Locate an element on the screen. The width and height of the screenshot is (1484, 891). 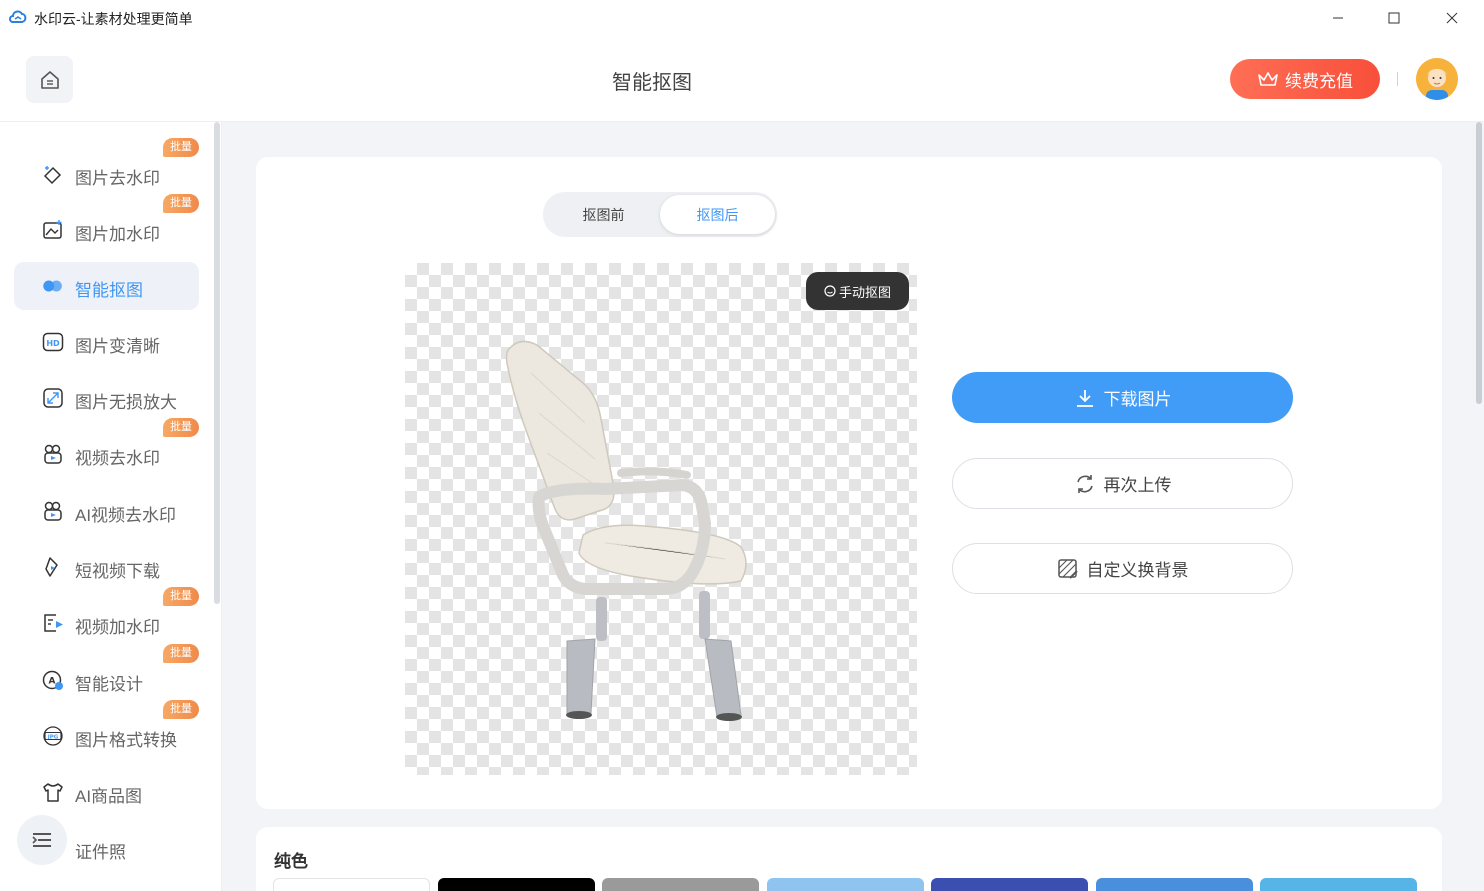
svg-text: HD is located at coordinates (53, 343).